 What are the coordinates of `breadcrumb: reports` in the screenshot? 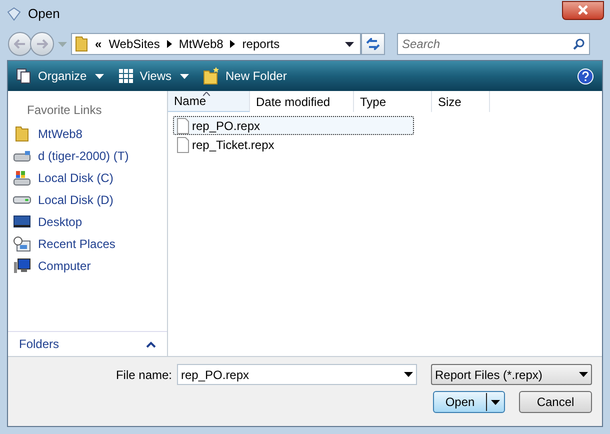 It's located at (261, 44).